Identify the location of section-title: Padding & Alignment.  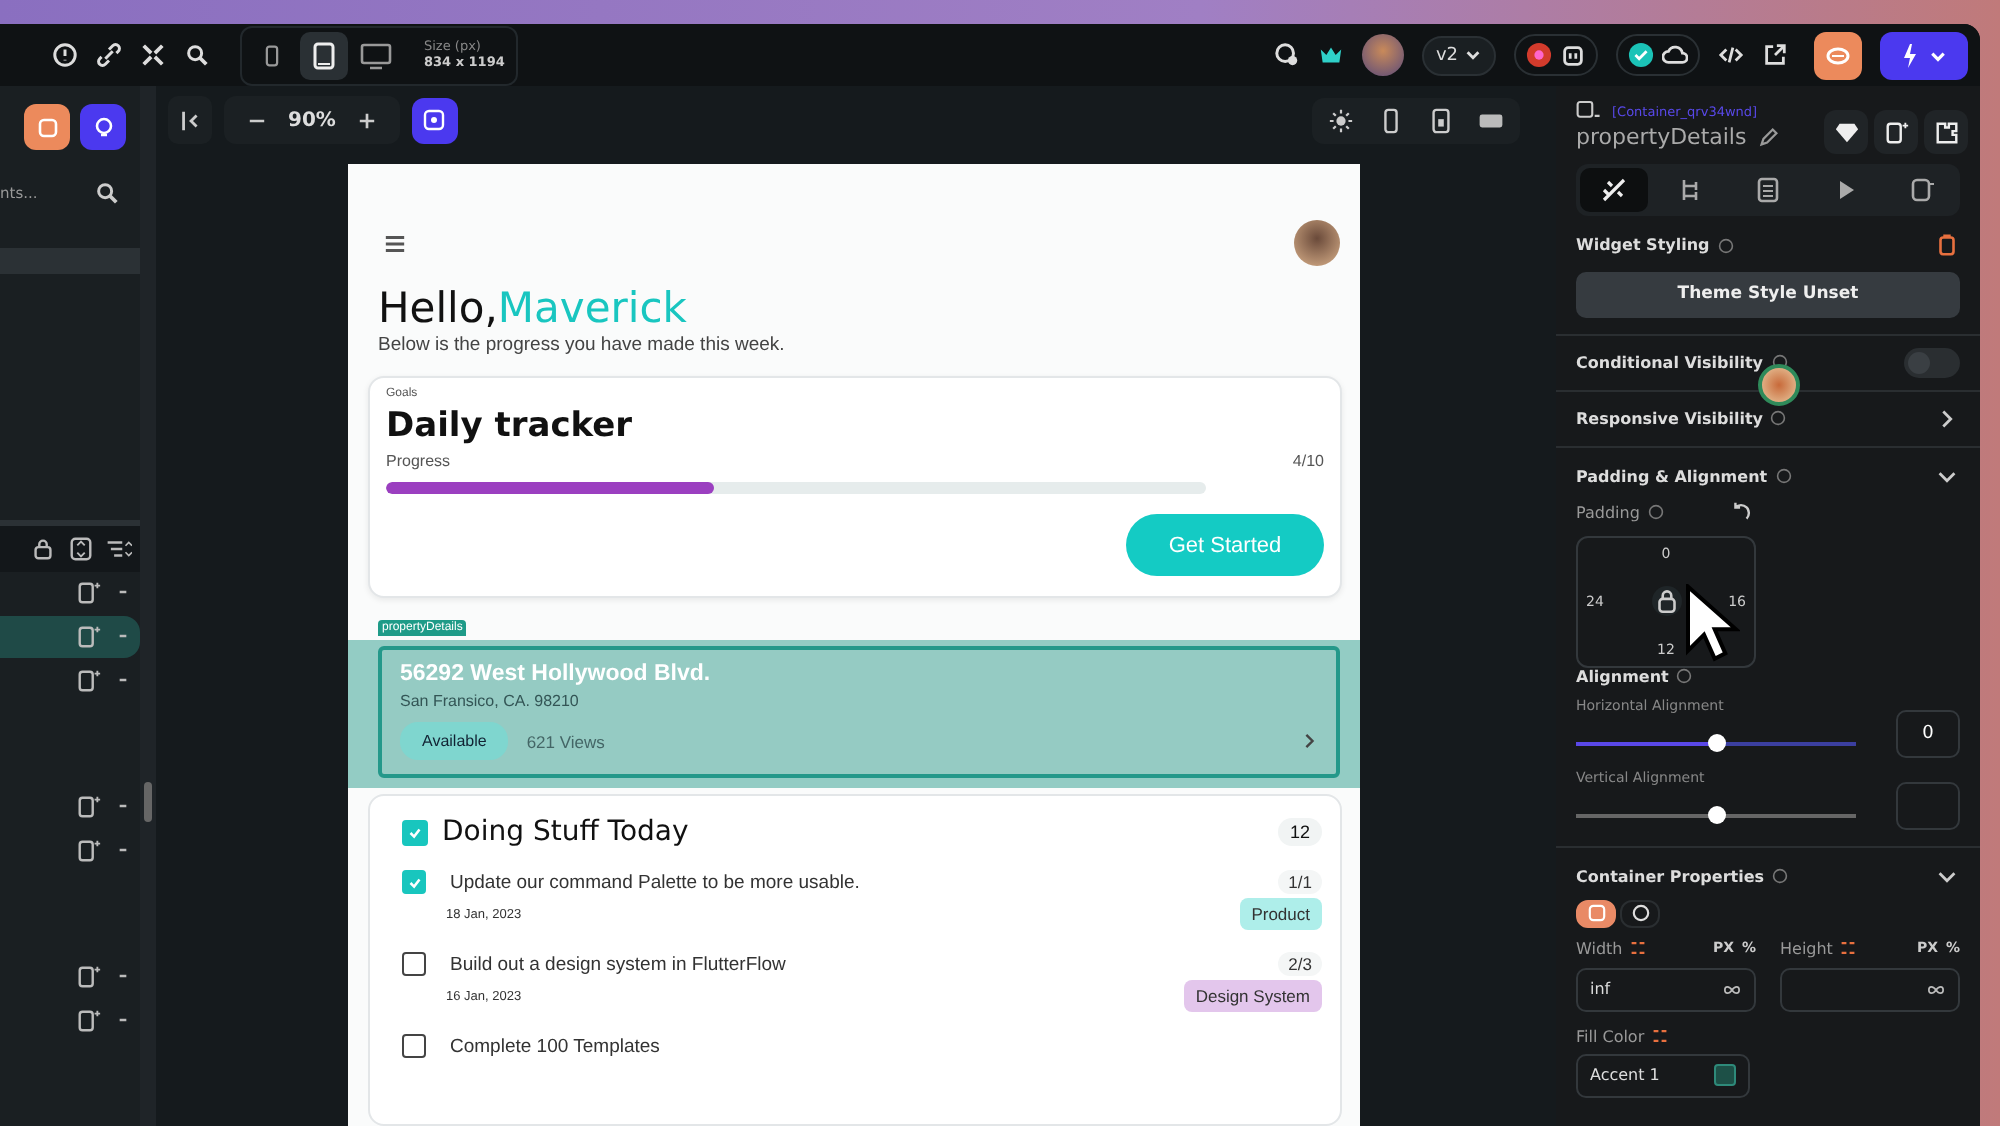
(1672, 476).